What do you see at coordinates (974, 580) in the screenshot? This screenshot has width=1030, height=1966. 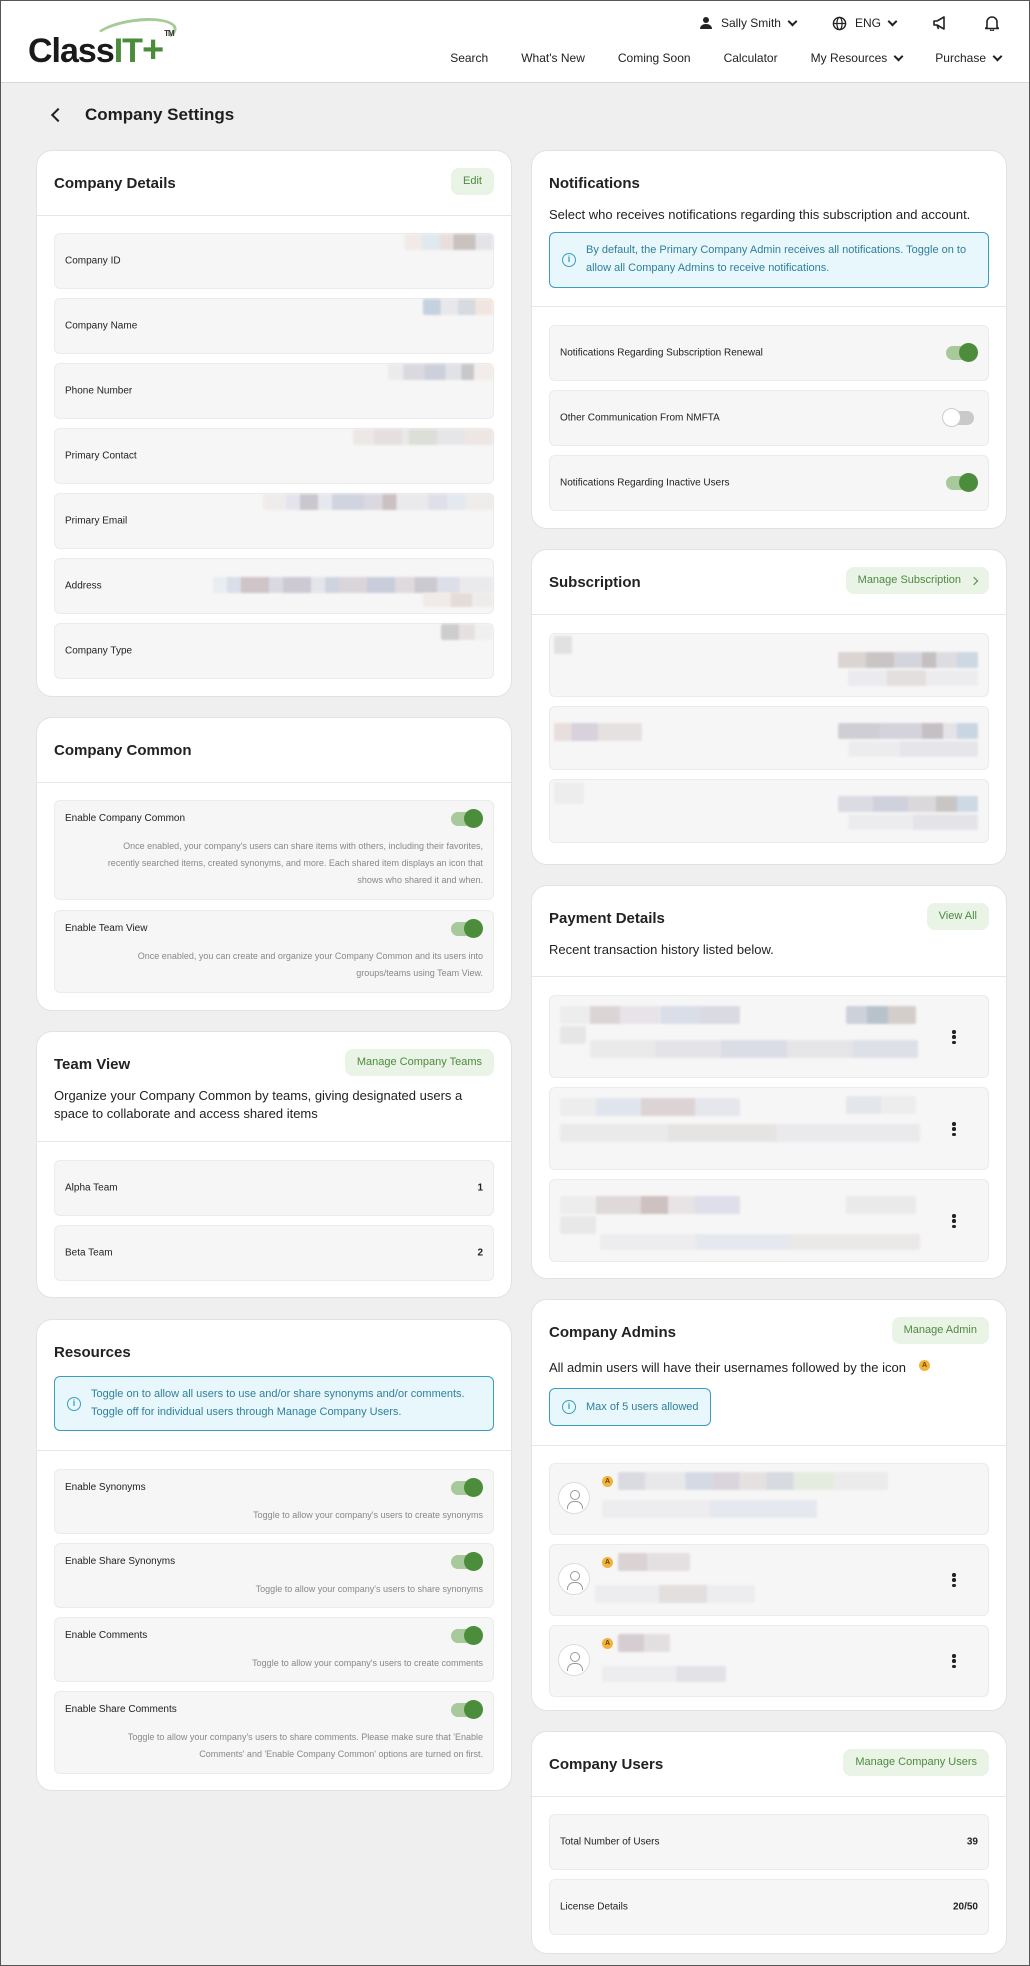 I see `chevron-right-icon` at bounding box center [974, 580].